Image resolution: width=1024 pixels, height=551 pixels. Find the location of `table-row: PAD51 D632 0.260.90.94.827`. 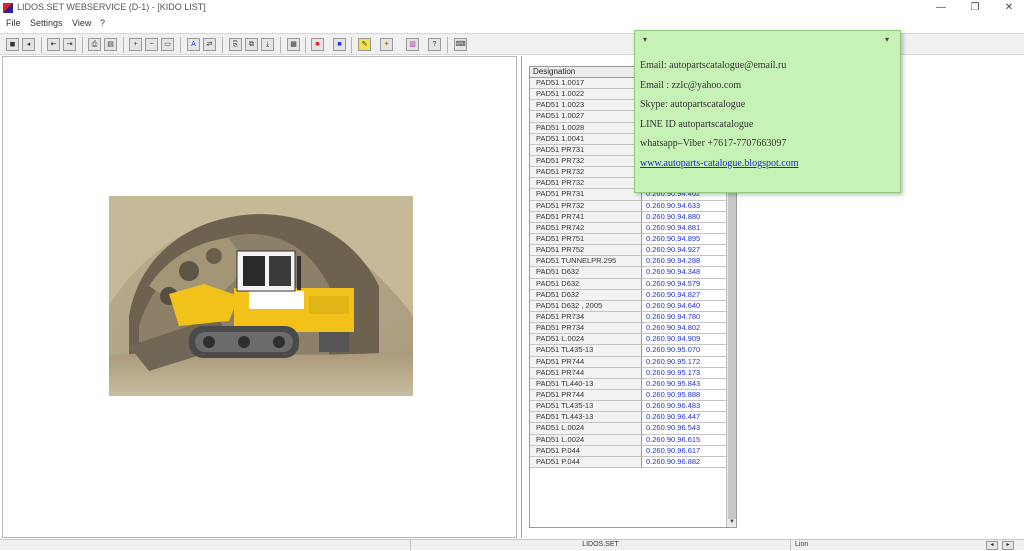

table-row: PAD51 D632 0.260.90.94.827 is located at coordinates (628, 295).